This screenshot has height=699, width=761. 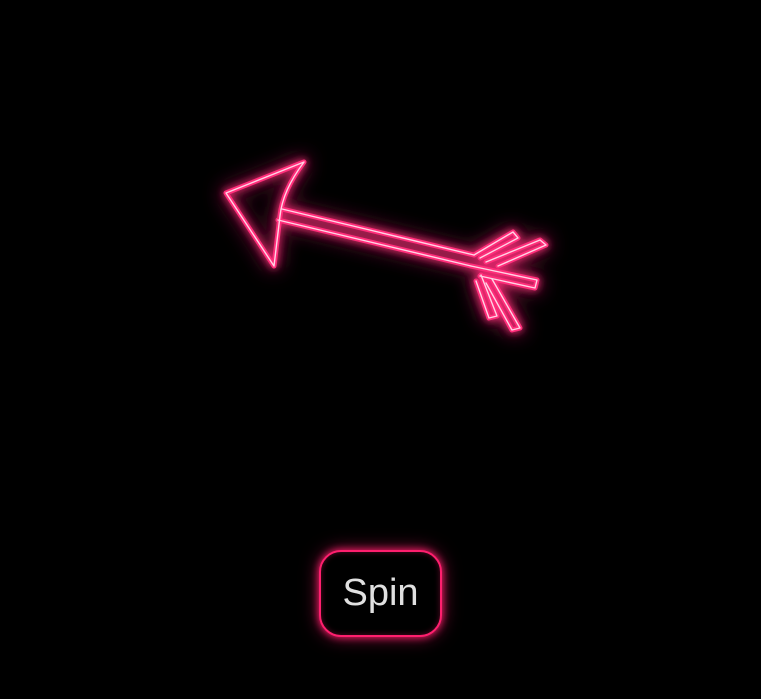 I want to click on spin-button: Spin, so click(x=380, y=593).